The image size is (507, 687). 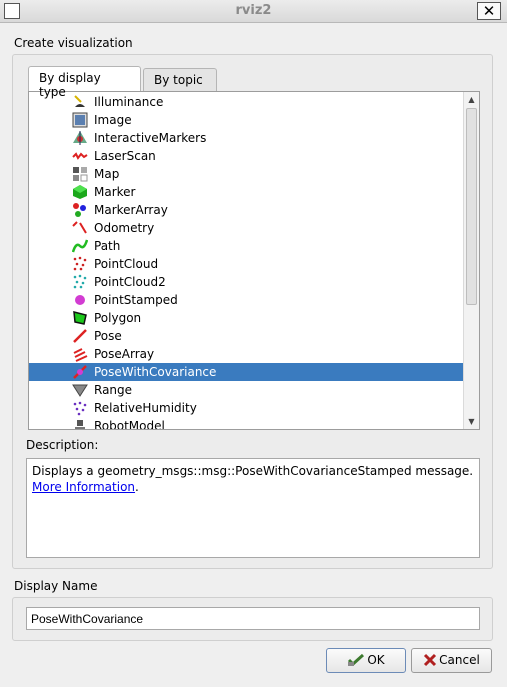 I want to click on list-item-image: Image, so click(x=246, y=120).